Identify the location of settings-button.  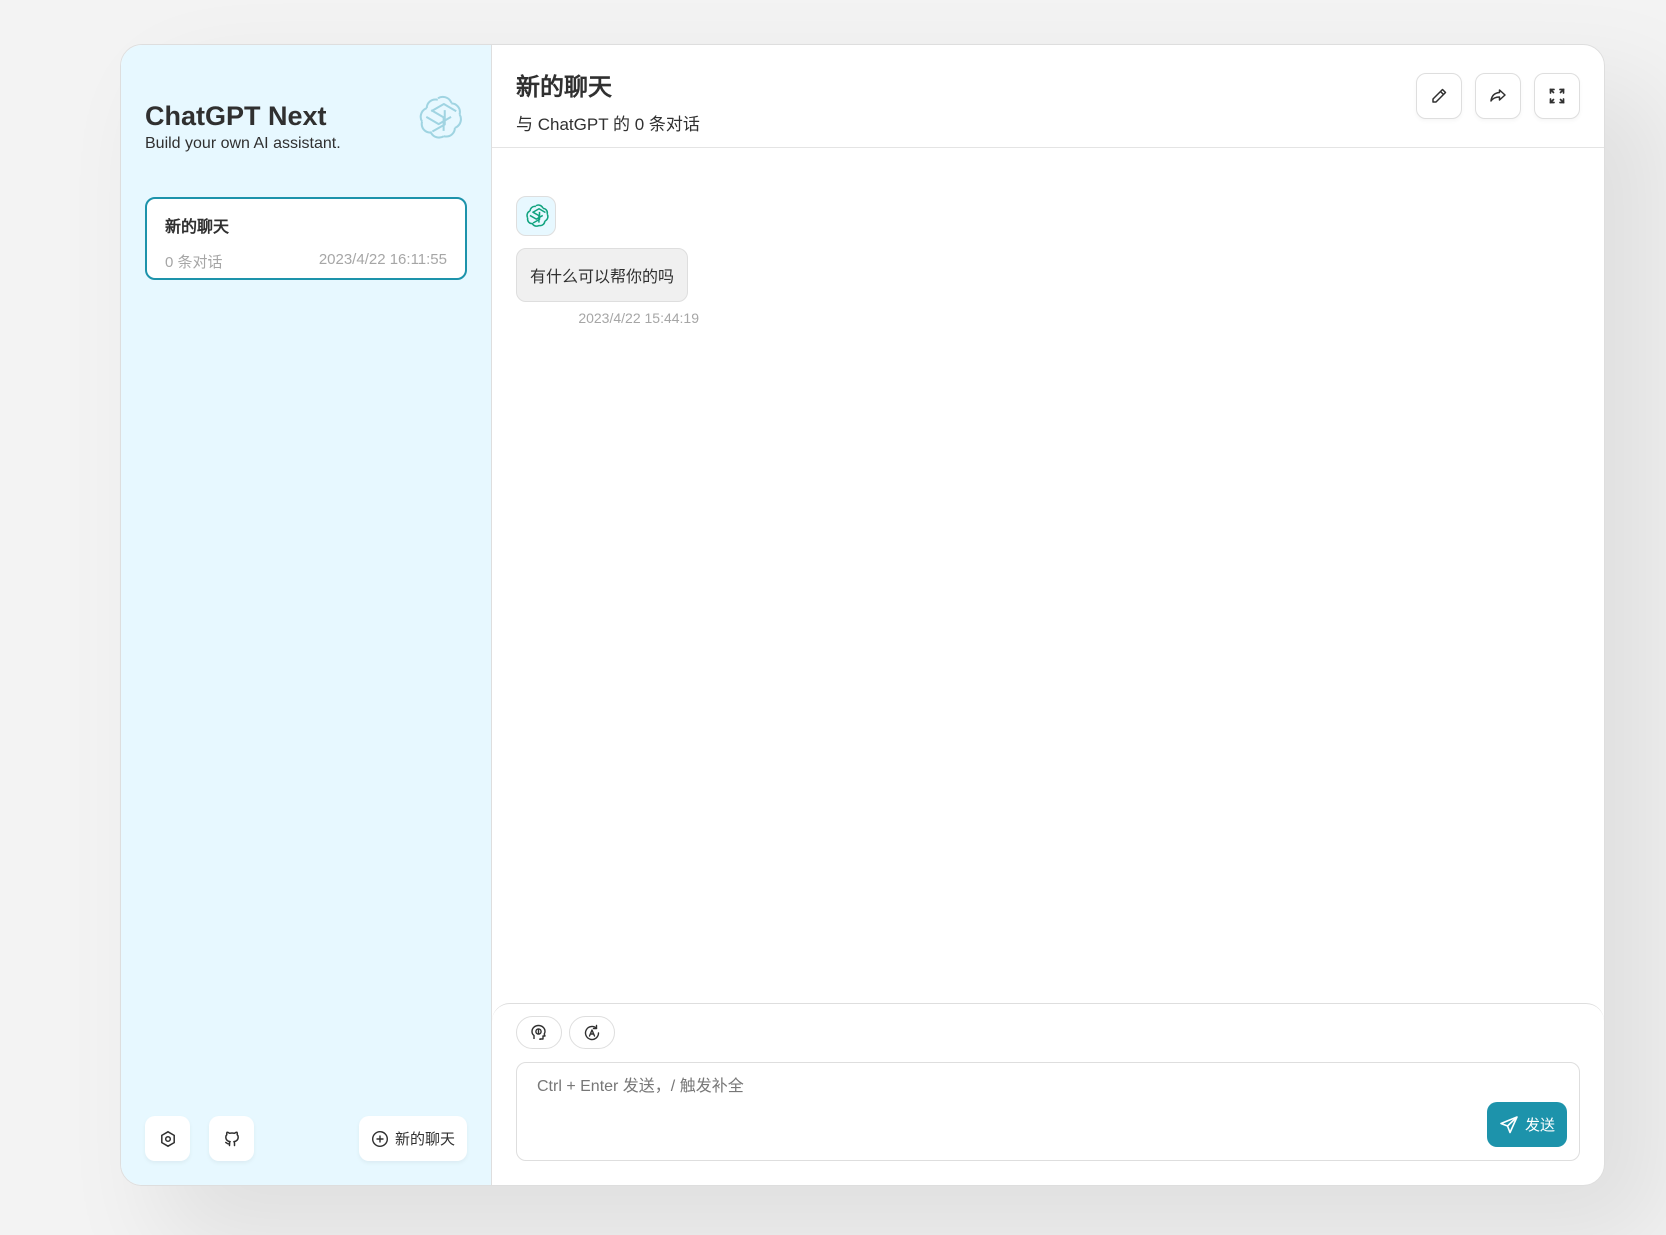
(167, 1138).